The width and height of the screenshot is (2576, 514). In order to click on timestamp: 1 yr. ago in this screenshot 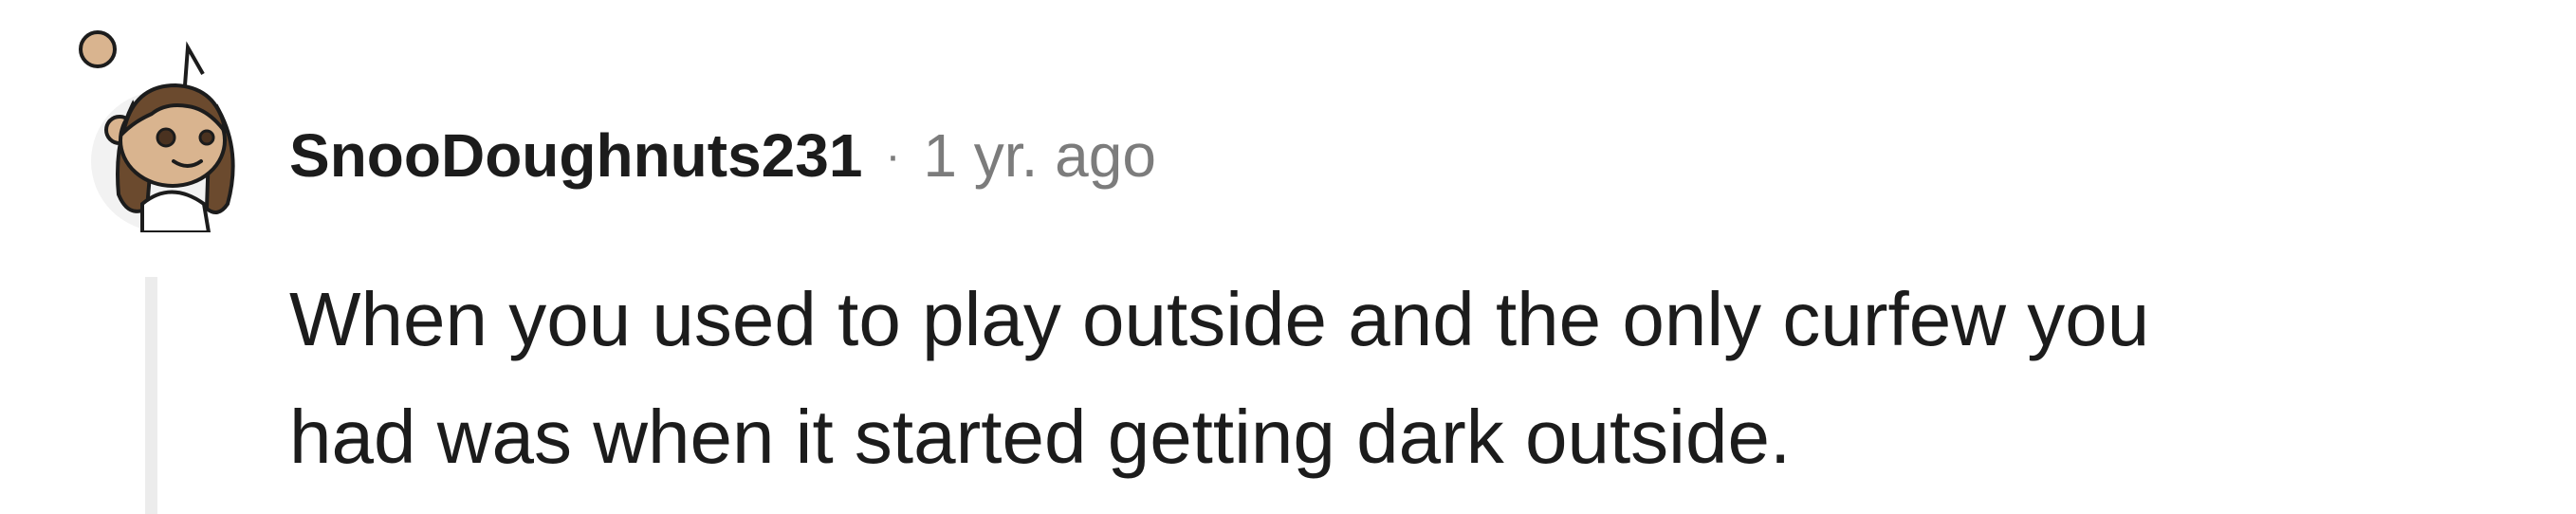, I will do `click(1039, 155)`.